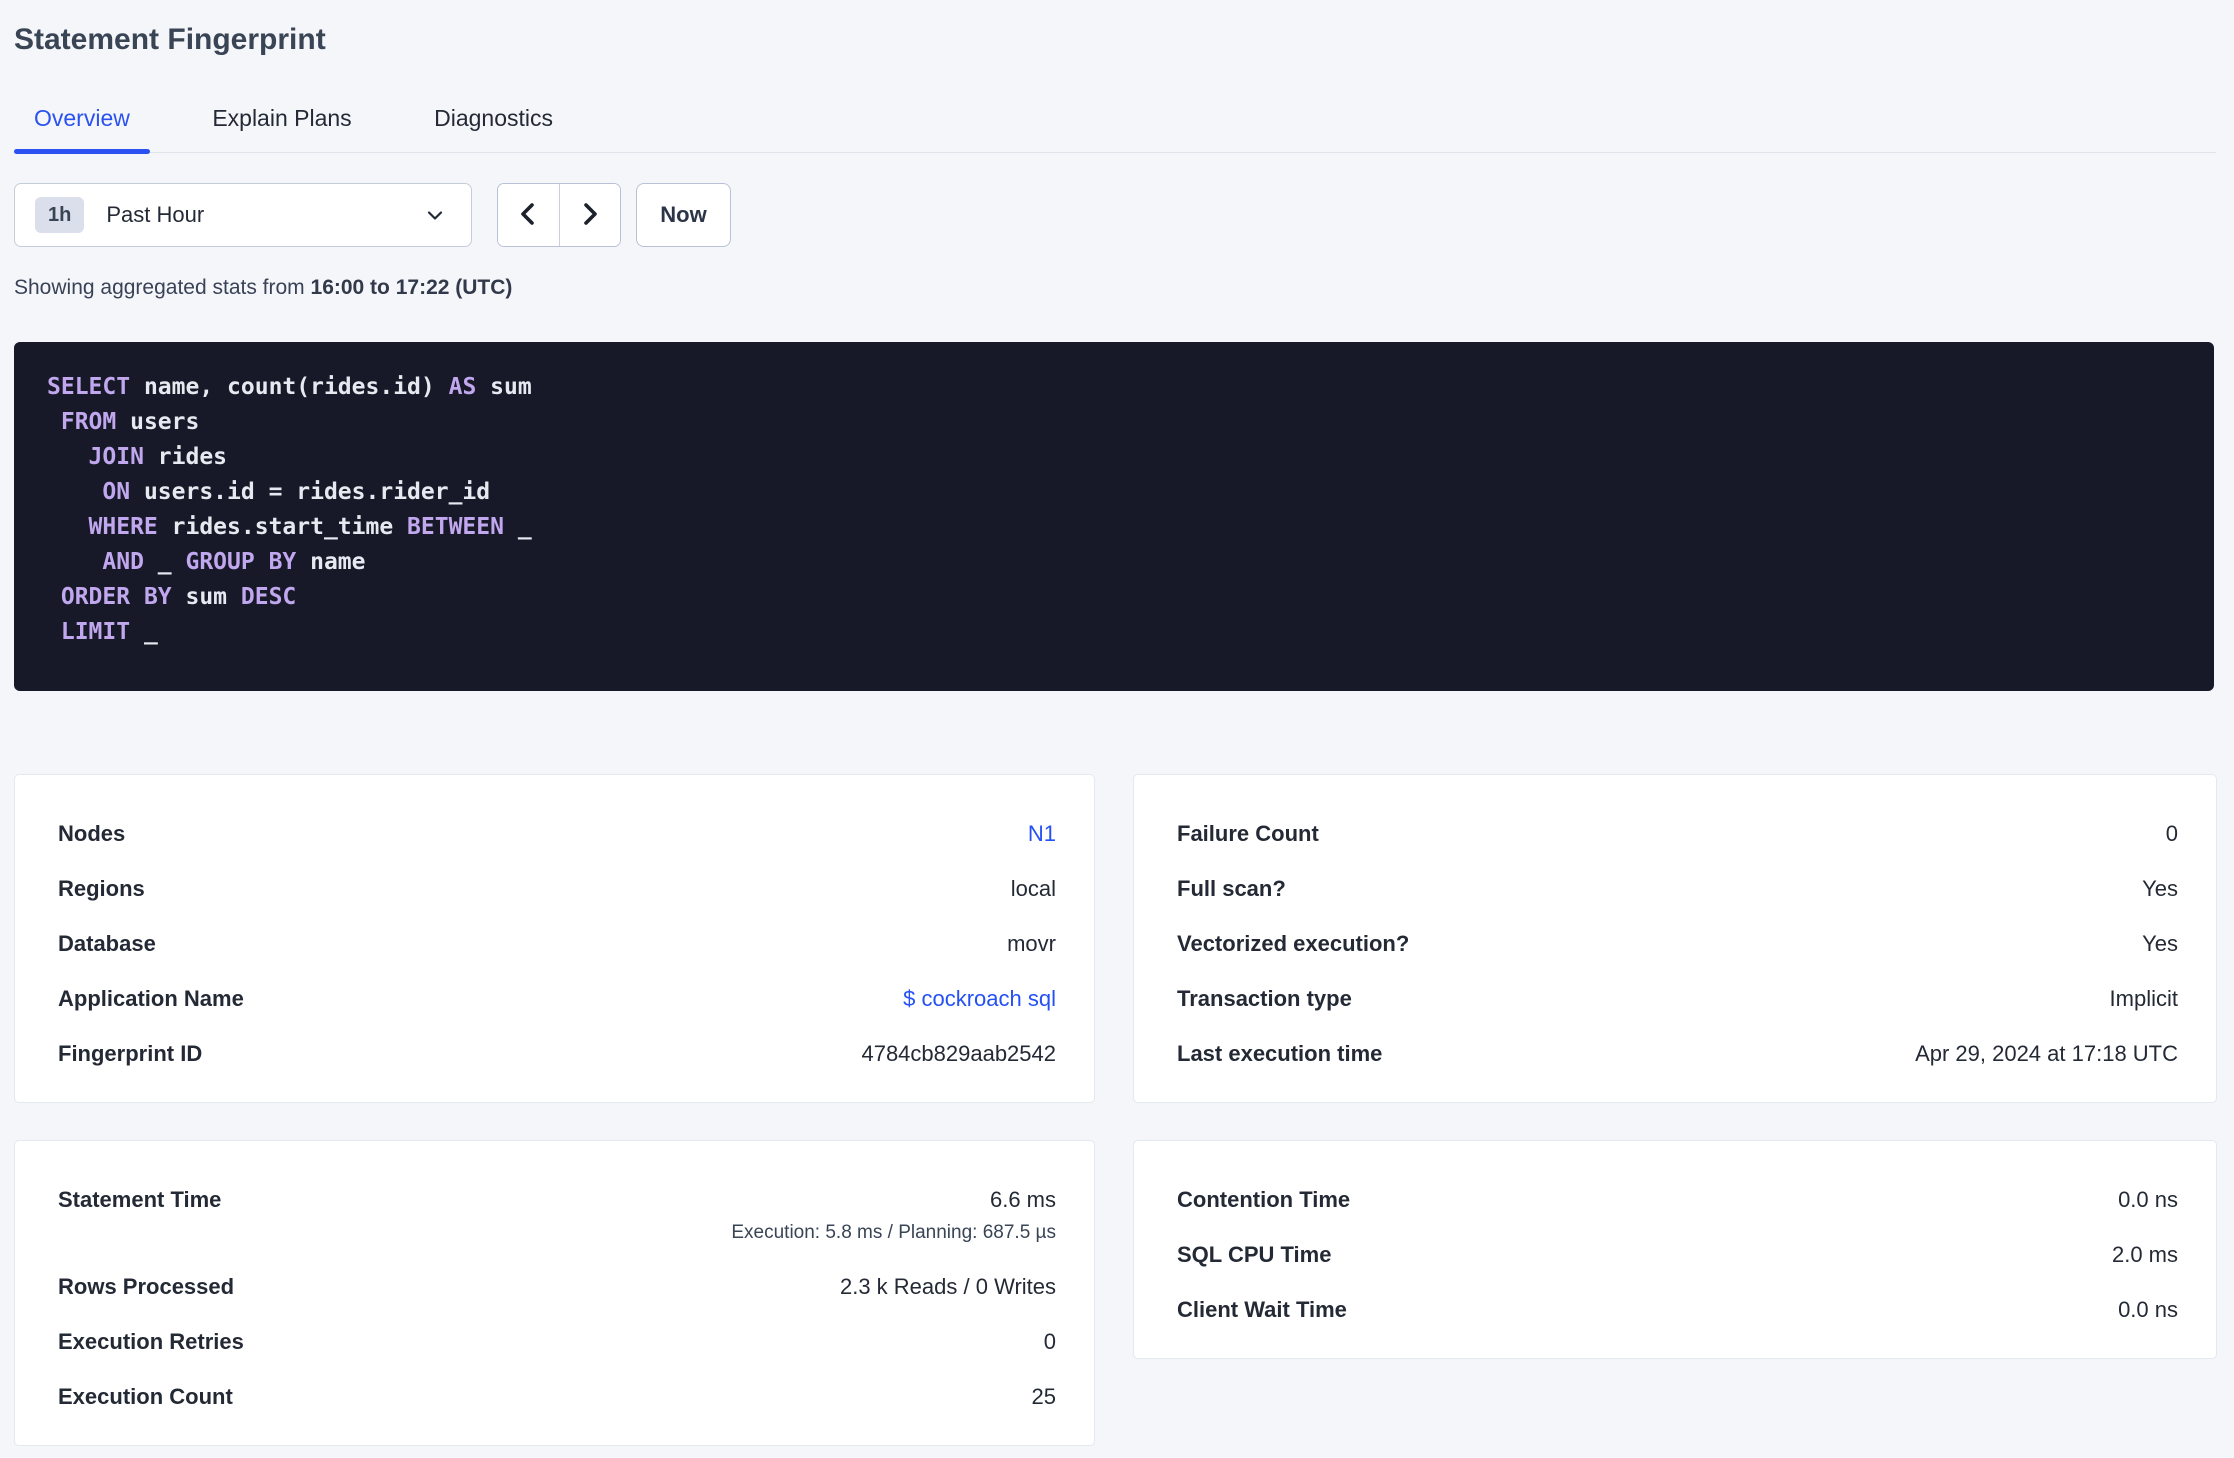 The image size is (2234, 1458). What do you see at coordinates (92, 833) in the screenshot?
I see `row-label: Nodes` at bounding box center [92, 833].